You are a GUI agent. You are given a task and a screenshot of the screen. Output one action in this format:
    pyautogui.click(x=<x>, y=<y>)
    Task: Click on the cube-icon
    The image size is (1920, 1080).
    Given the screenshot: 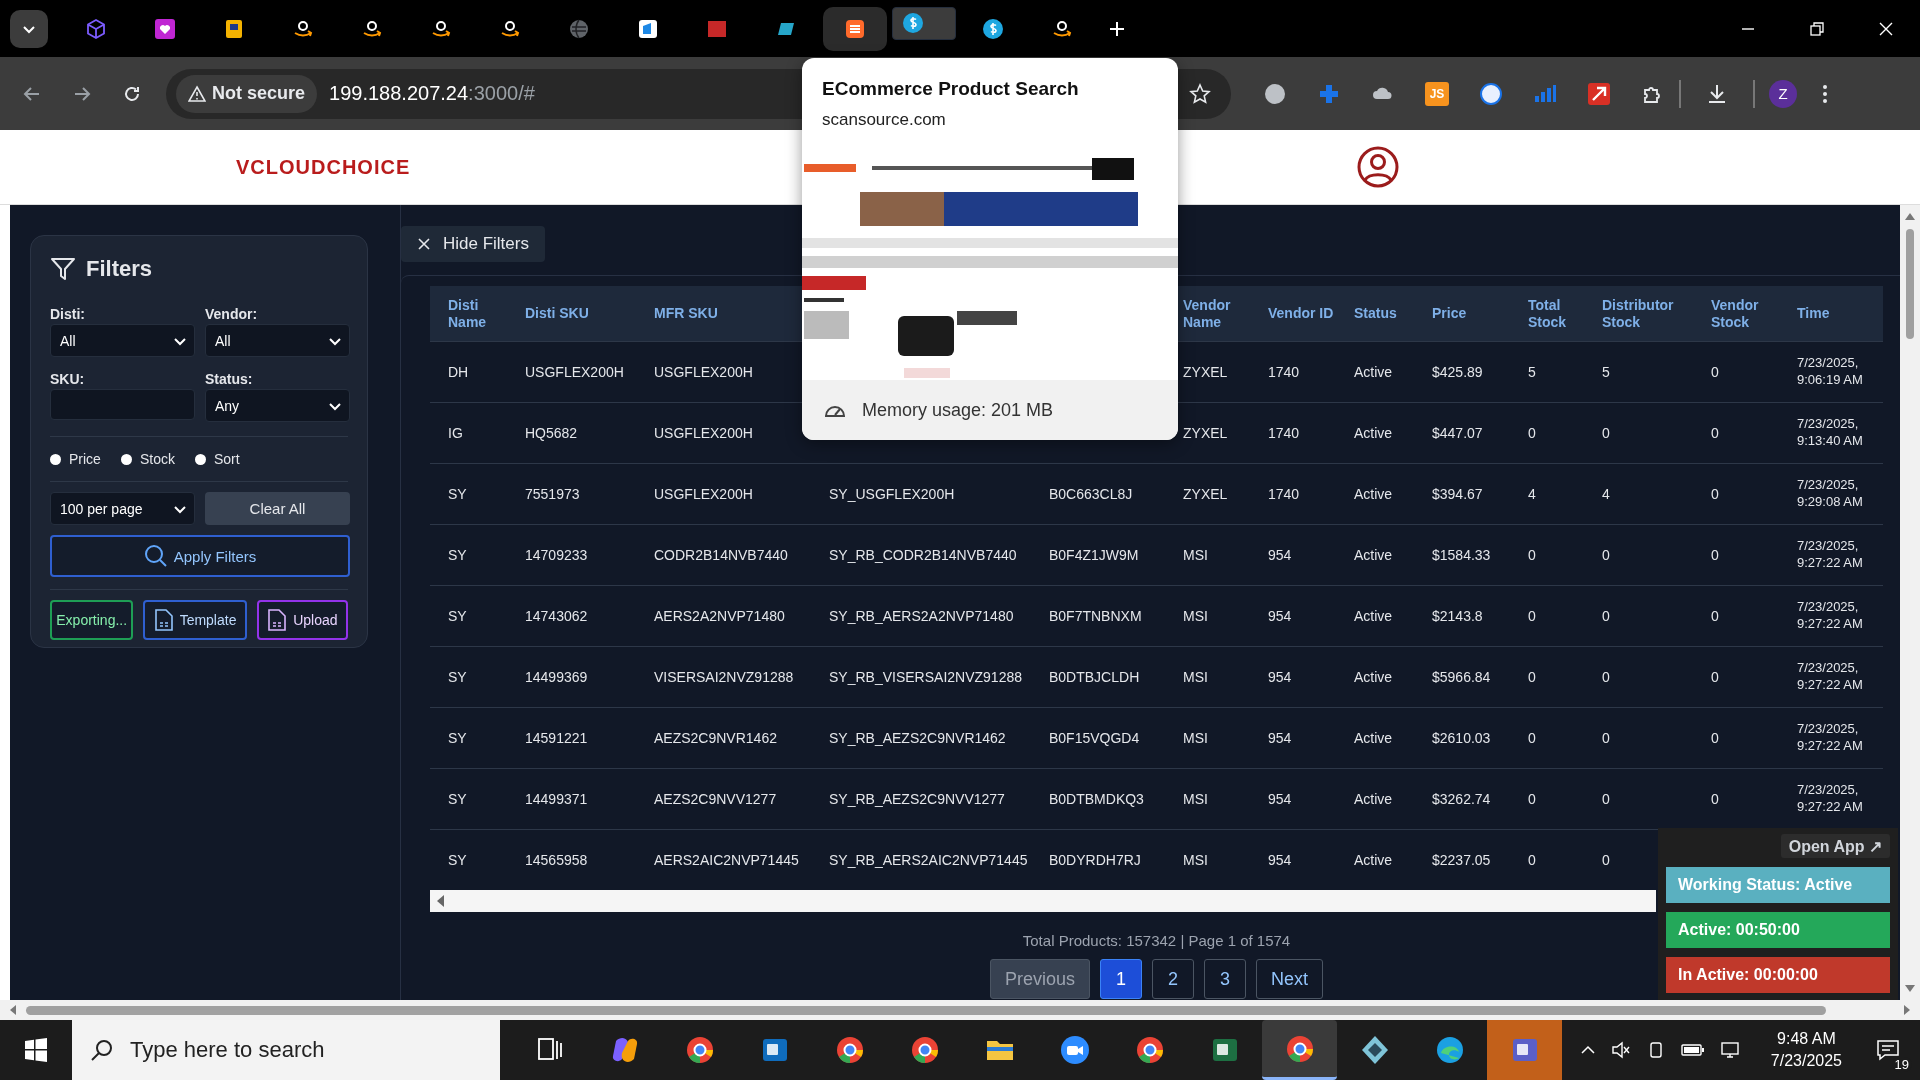 What is the action you would take?
    pyautogui.click(x=96, y=28)
    